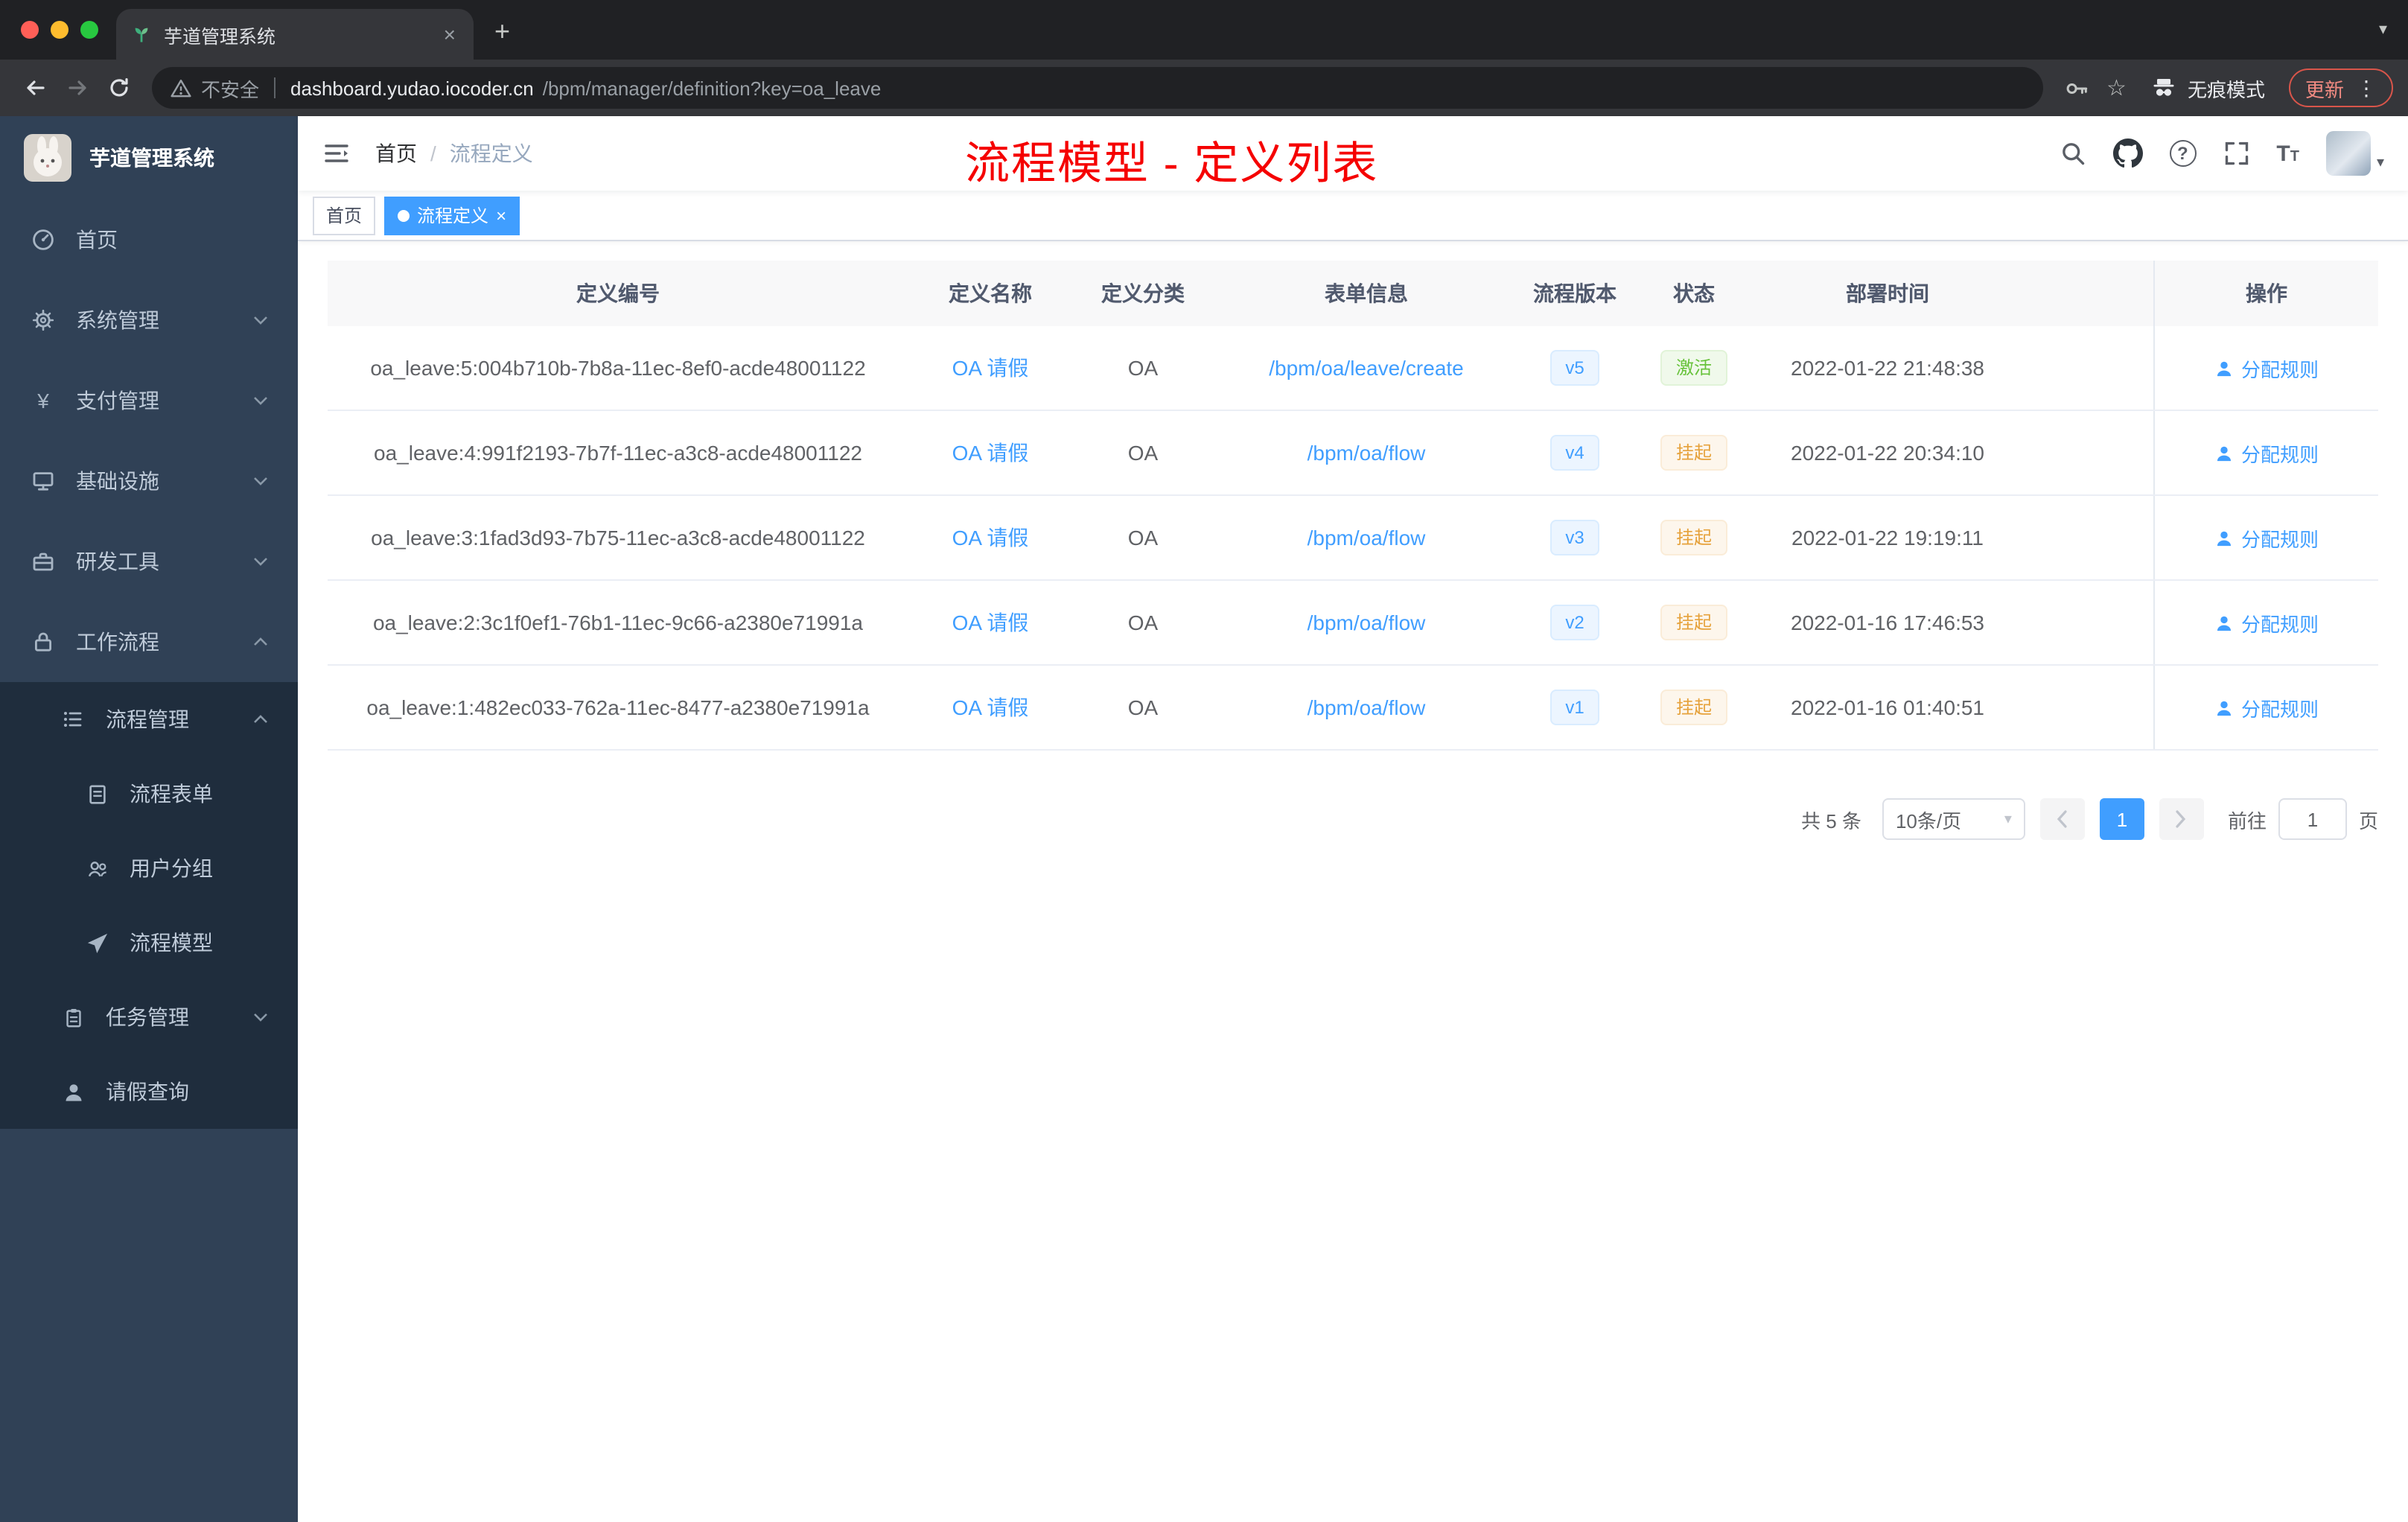 This screenshot has width=2408, height=1522. I want to click on cell-deploy-time: 2022-01-16 17:46:53, so click(1887, 622).